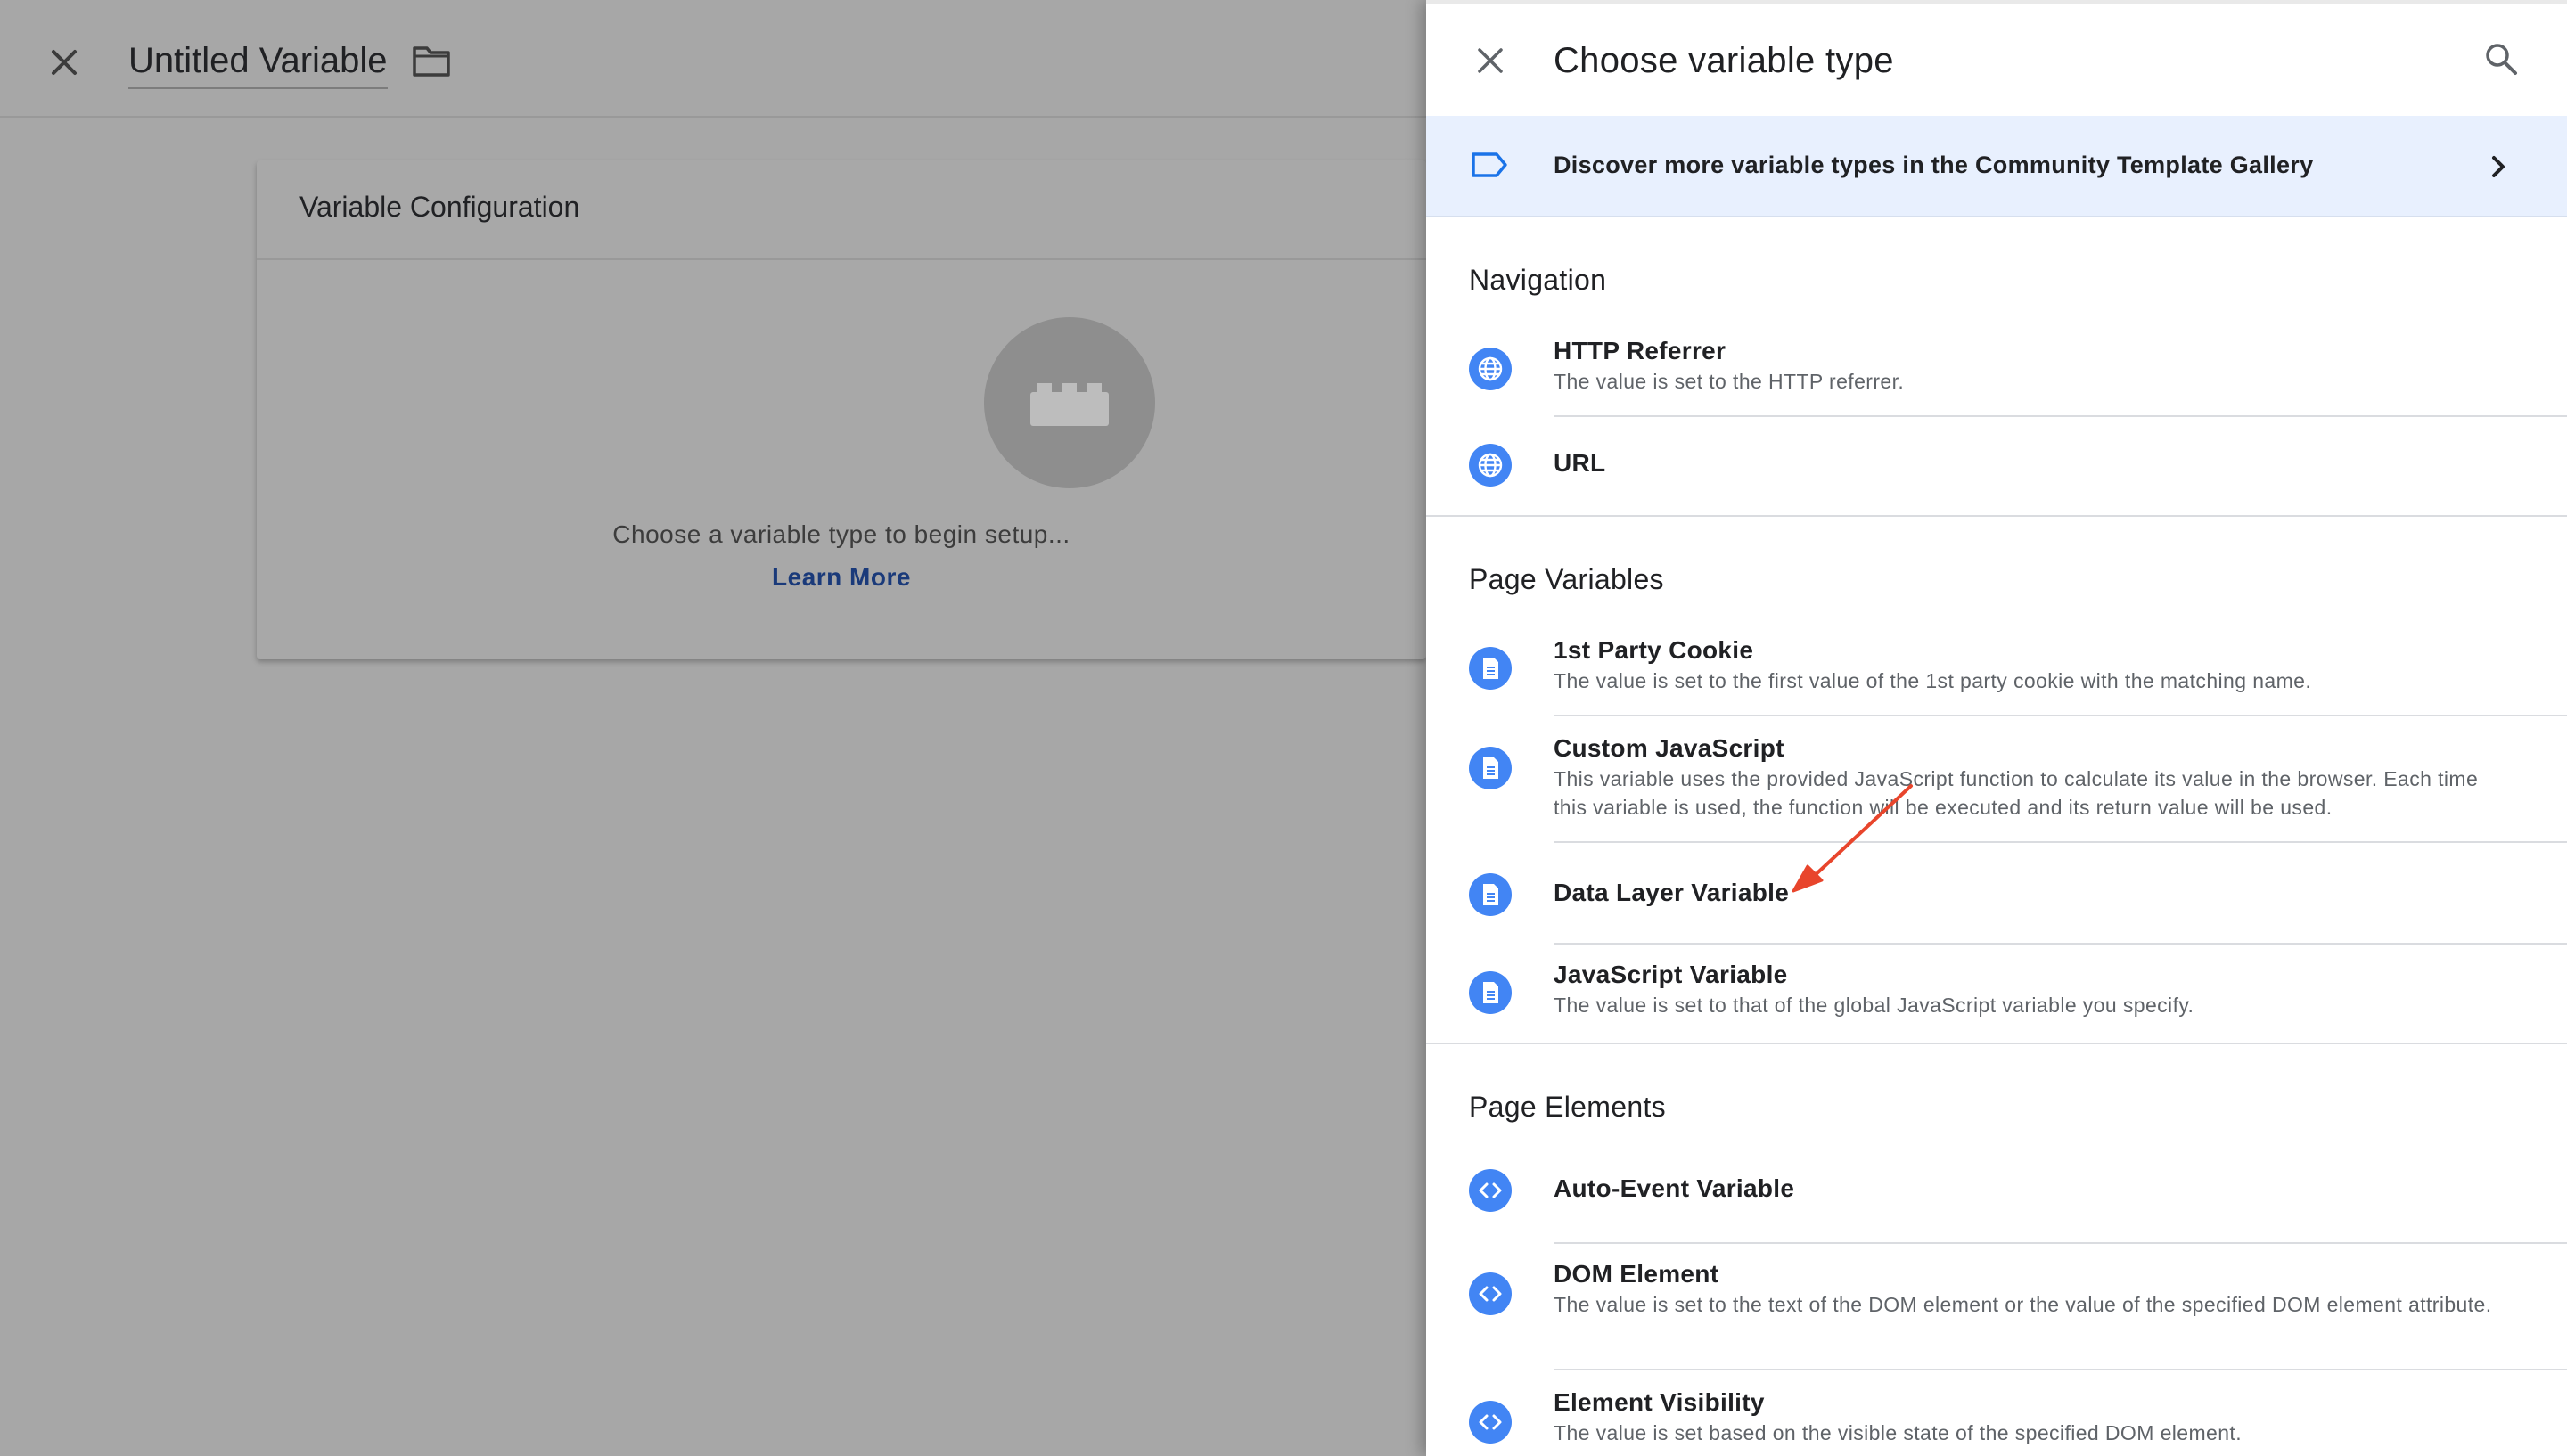 The width and height of the screenshot is (2567, 1456). Describe the element at coordinates (1671, 975) in the screenshot. I see `variable-type-name: JavaScript Variable` at that location.